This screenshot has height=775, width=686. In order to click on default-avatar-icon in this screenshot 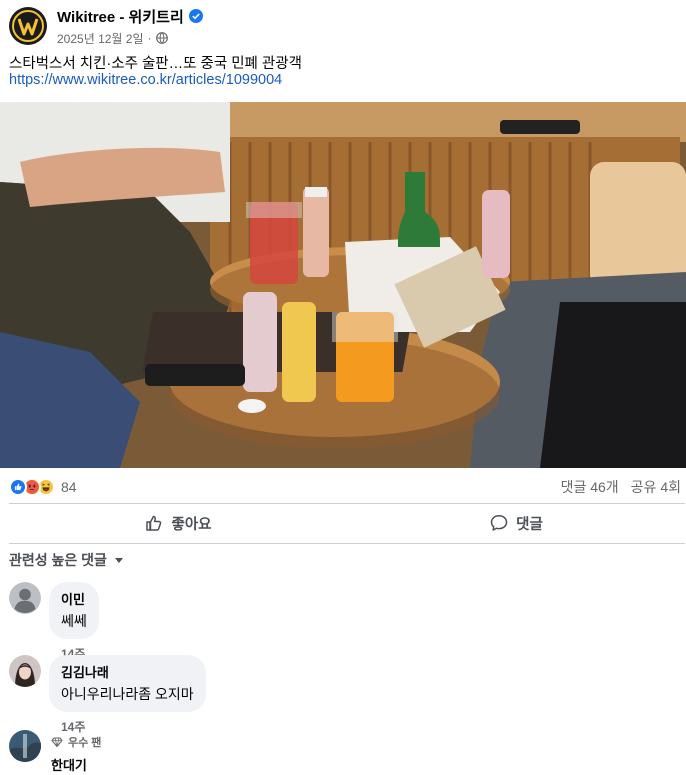, I will do `click(25, 598)`.